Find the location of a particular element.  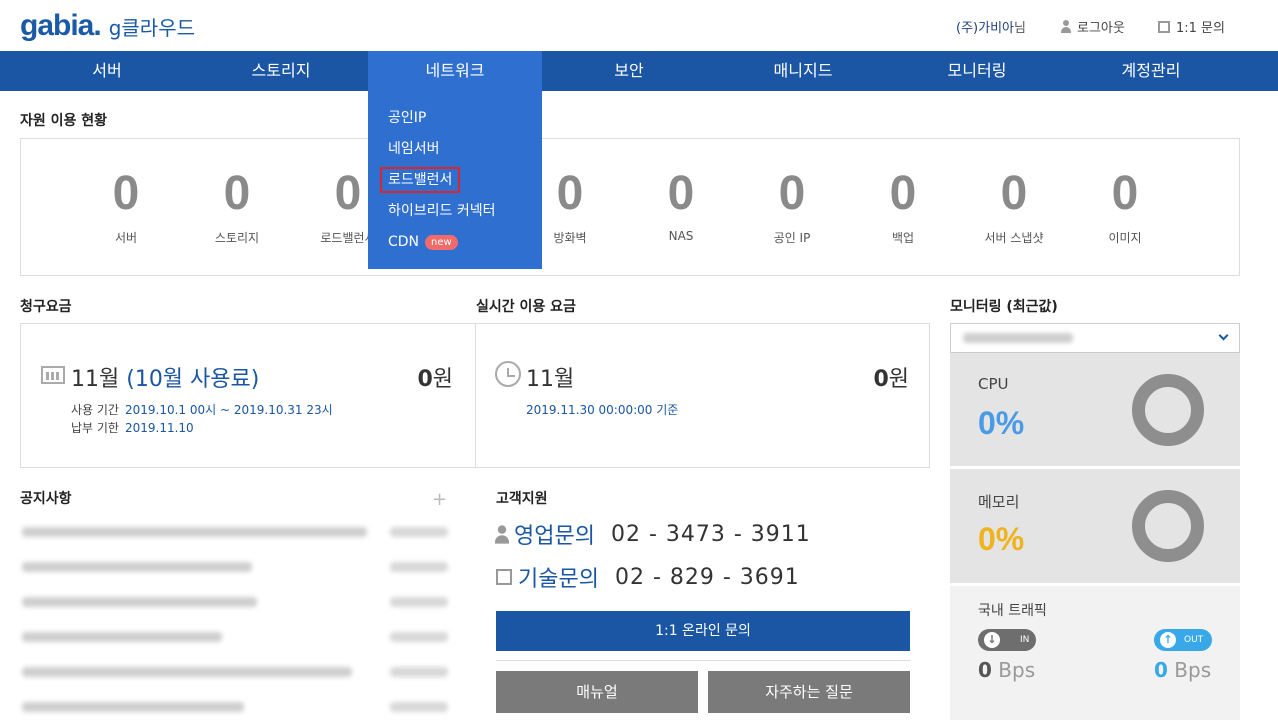

billing-amount-value: 0 is located at coordinates (425, 379).